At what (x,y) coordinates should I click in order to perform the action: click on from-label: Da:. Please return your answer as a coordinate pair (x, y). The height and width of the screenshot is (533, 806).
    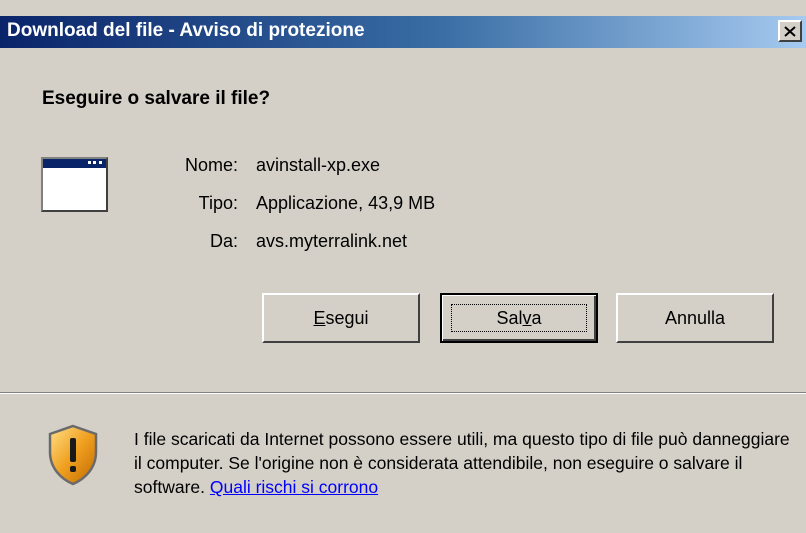
    Looking at the image, I should click on (223, 241).